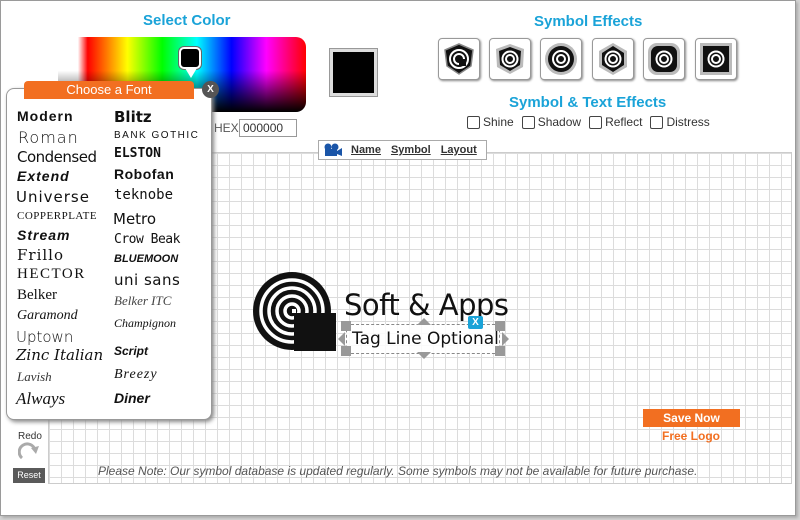 The height and width of the screenshot is (520, 800). I want to click on font-option-uni-sans: uni sans, so click(147, 280).